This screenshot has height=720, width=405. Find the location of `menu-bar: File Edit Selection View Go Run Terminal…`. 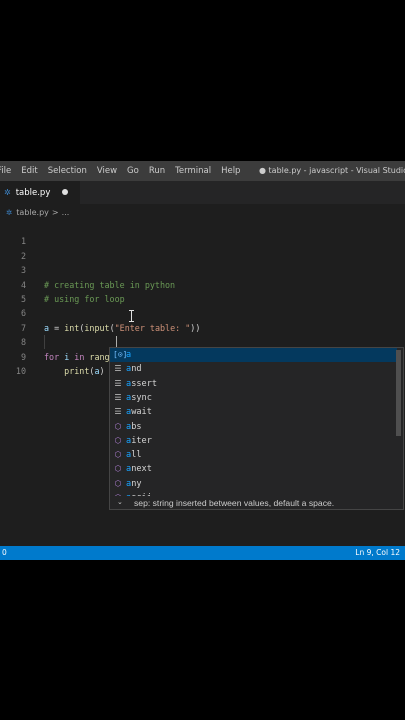

menu-bar: File Edit Selection View Go Run Terminal… is located at coordinates (202, 171).